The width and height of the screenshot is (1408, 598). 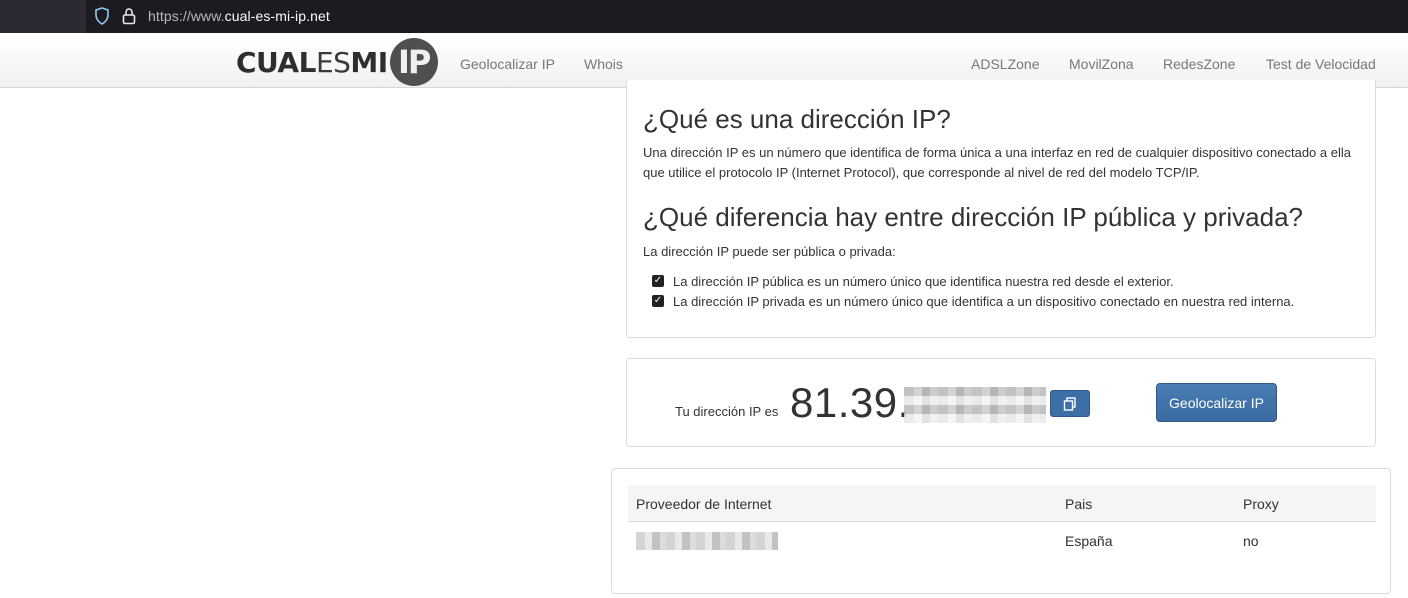 I want to click on address-bar-url: https://www.cual-es-mi-ip.net, so click(x=239, y=16).